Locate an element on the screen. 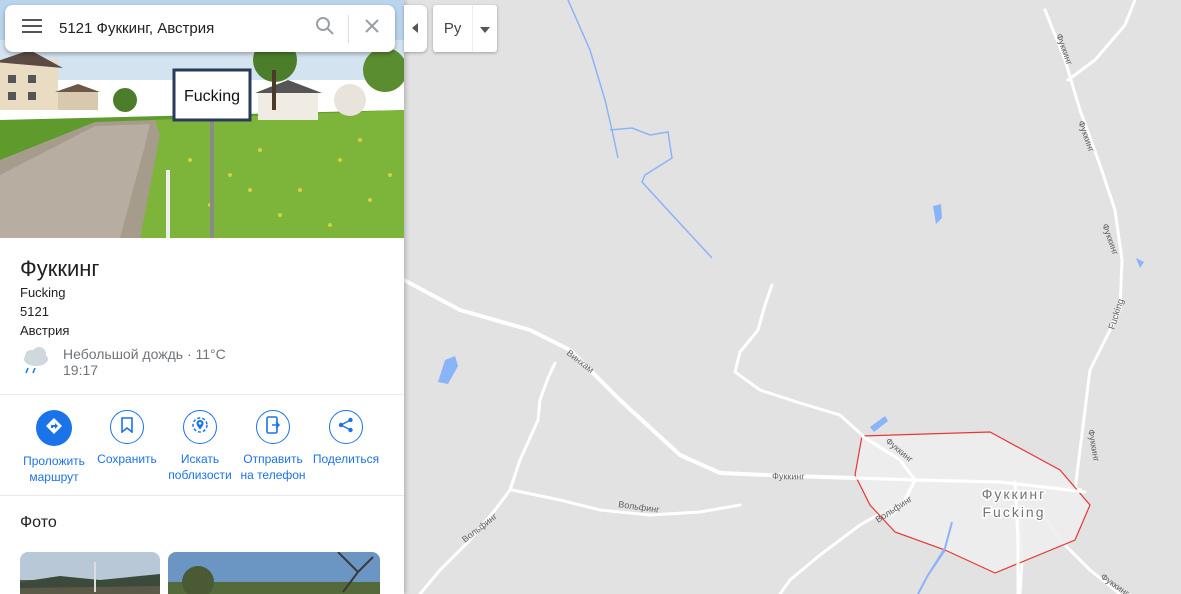 The width and height of the screenshot is (1181, 594). language-switcher: Pу is located at coordinates (465, 28).